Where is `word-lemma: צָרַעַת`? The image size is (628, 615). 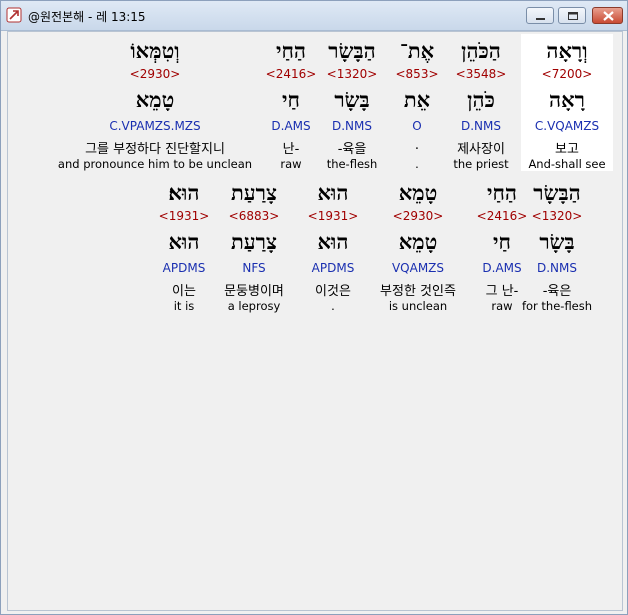 word-lemma: צָרַעַת is located at coordinates (254, 241).